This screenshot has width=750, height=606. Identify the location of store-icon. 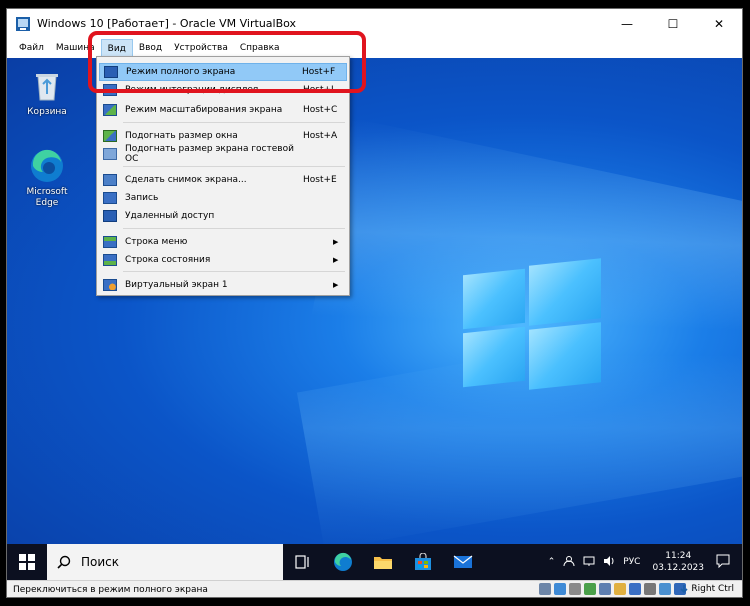
(423, 561).